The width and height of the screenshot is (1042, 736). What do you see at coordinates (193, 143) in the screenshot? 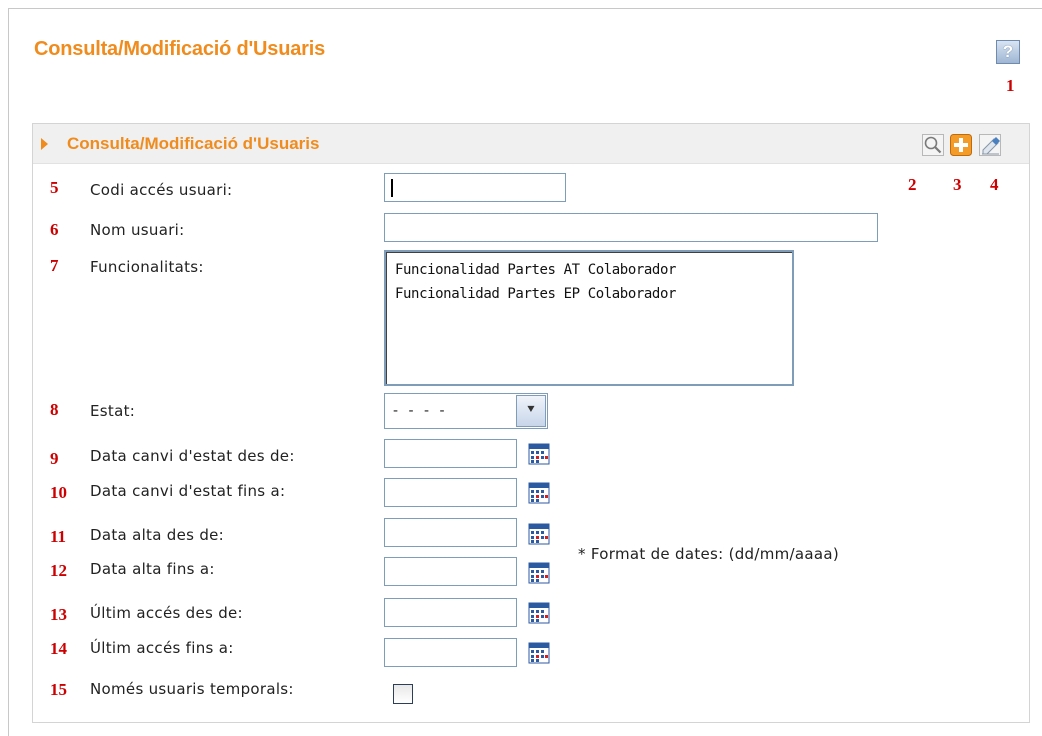
I see `panel-title: Consulta/Modificació d'Usuaris` at bounding box center [193, 143].